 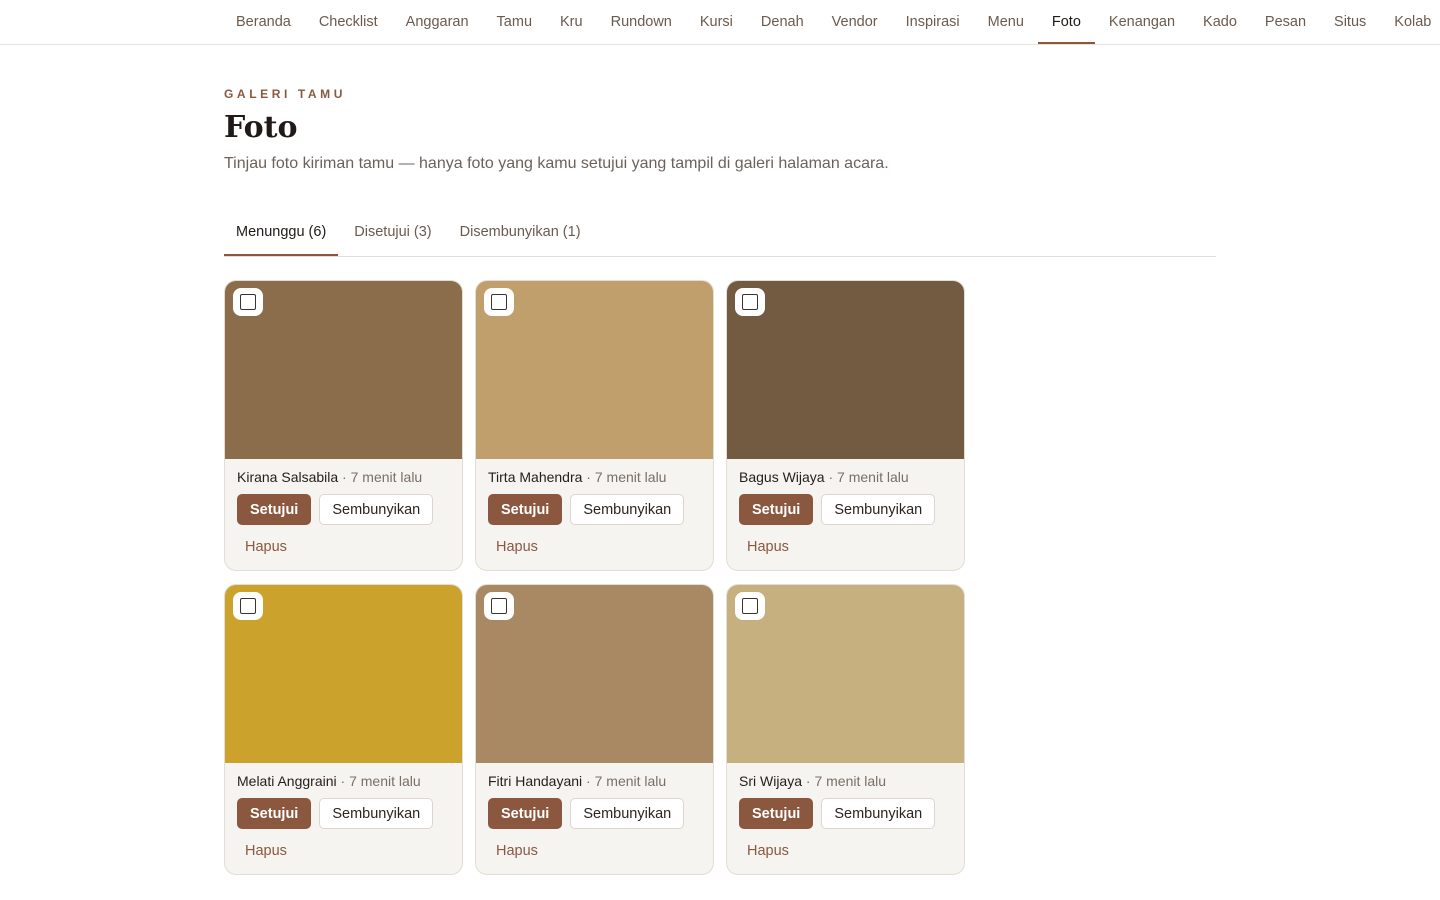 What do you see at coordinates (285, 94) in the screenshot?
I see `section-eyebrow: GALERI TAMU` at bounding box center [285, 94].